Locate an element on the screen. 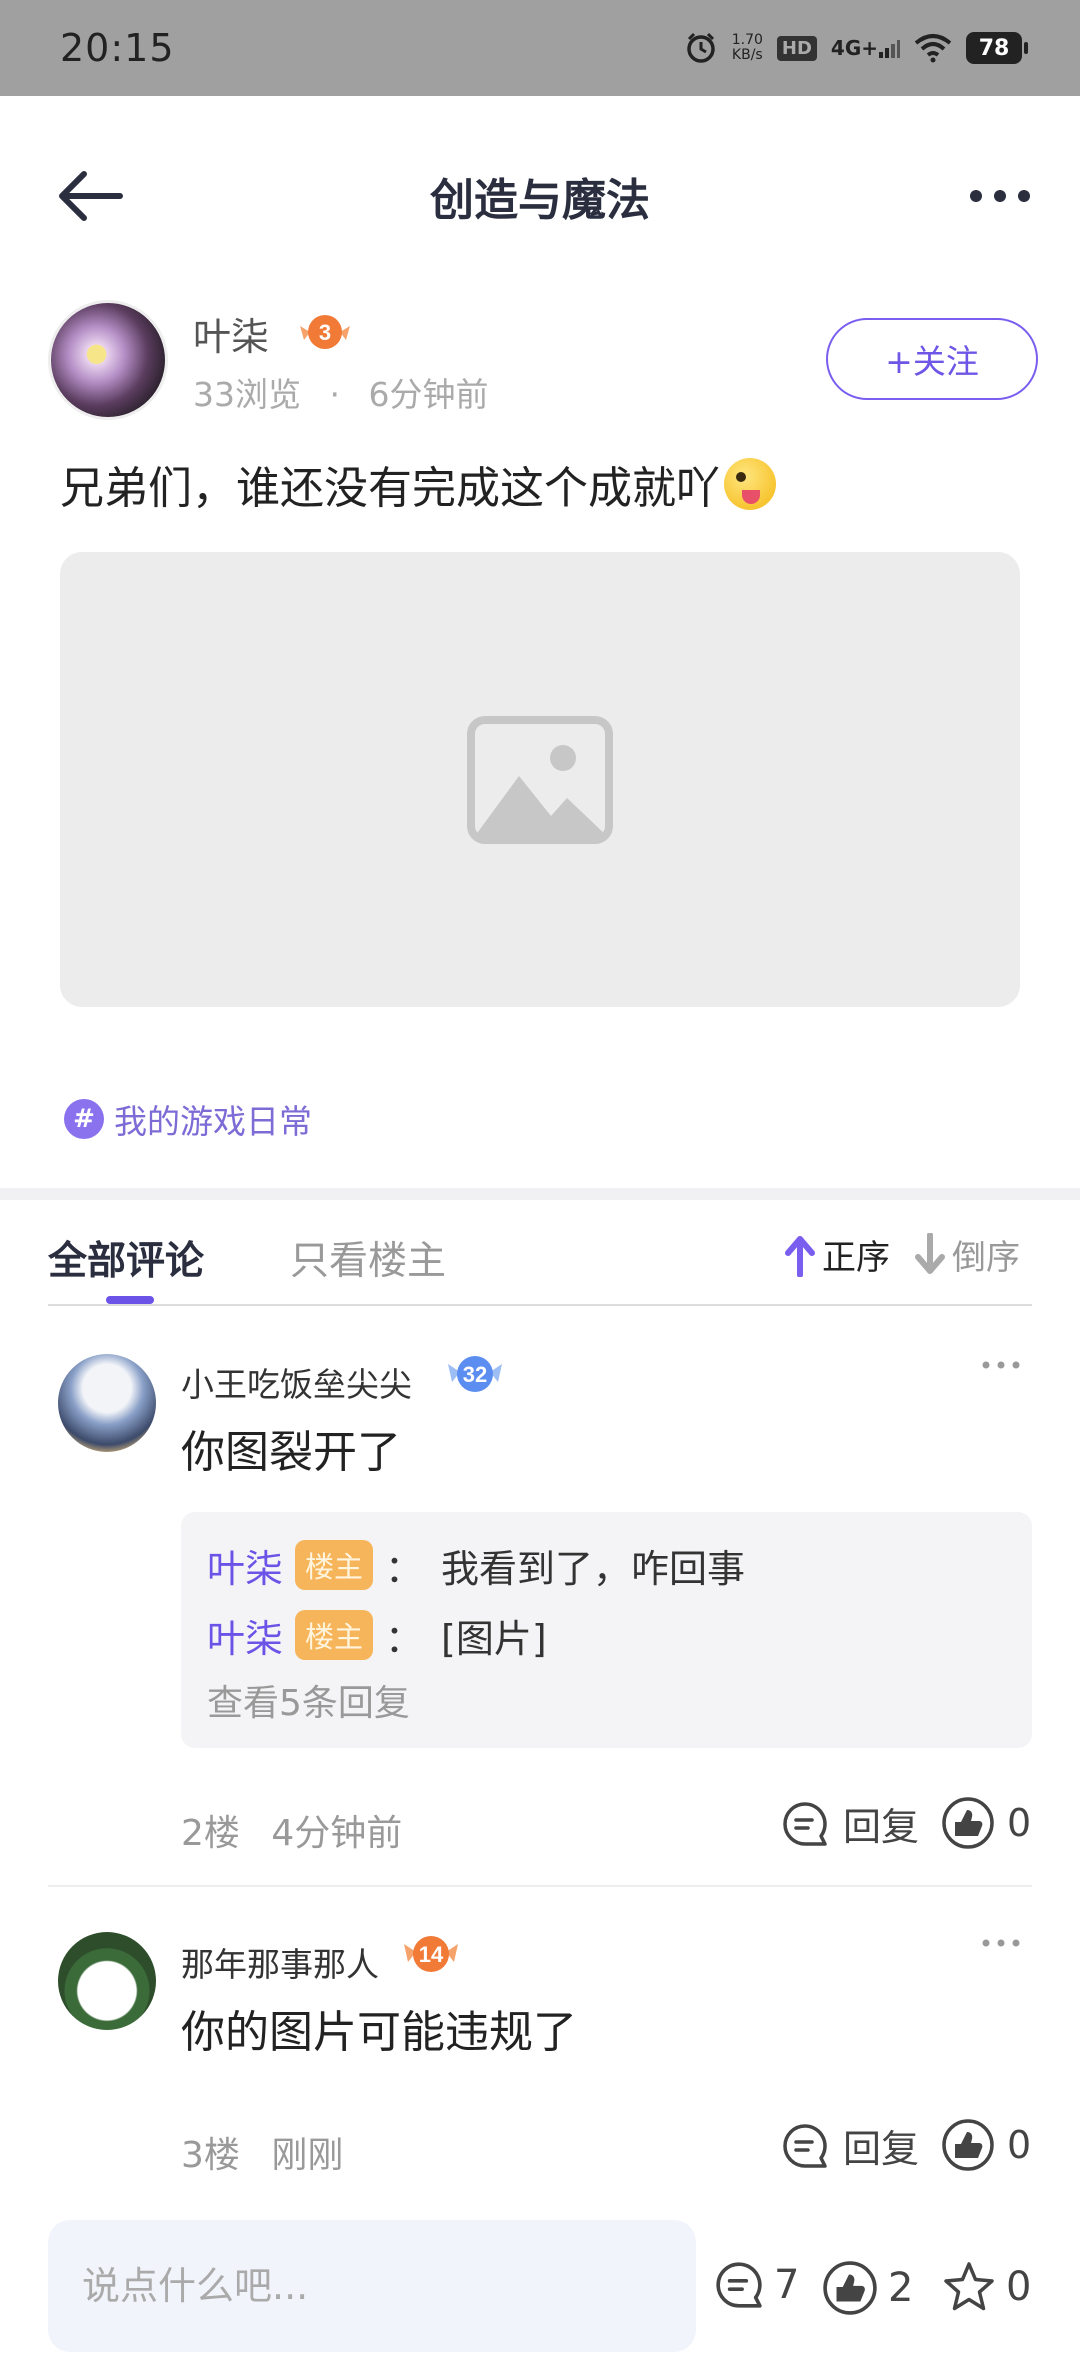 The image size is (1080, 2376). bottom-bar: 7 2 0 is located at coordinates (540, 2293).